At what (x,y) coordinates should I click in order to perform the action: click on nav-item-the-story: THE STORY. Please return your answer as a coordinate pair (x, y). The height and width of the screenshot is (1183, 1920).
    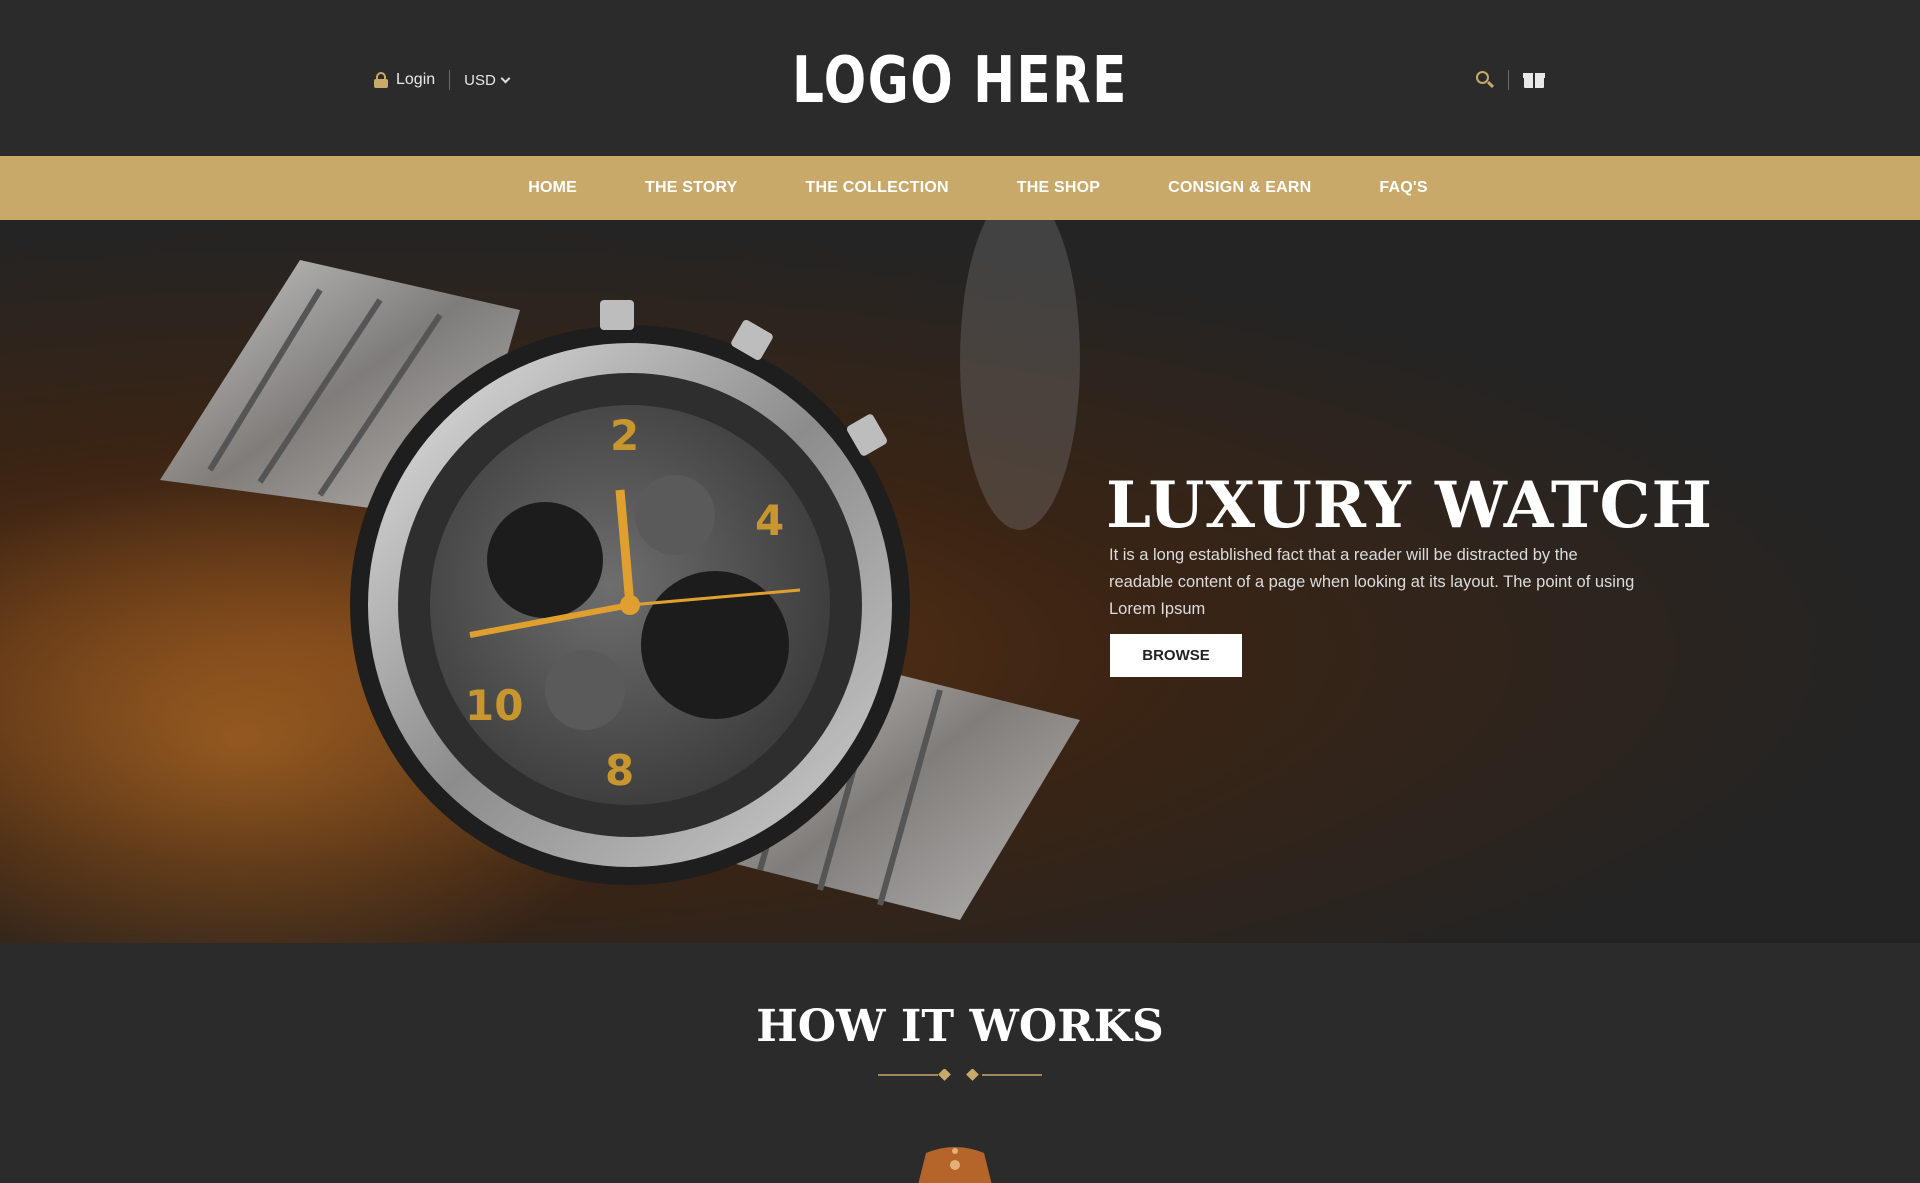
    Looking at the image, I should click on (691, 188).